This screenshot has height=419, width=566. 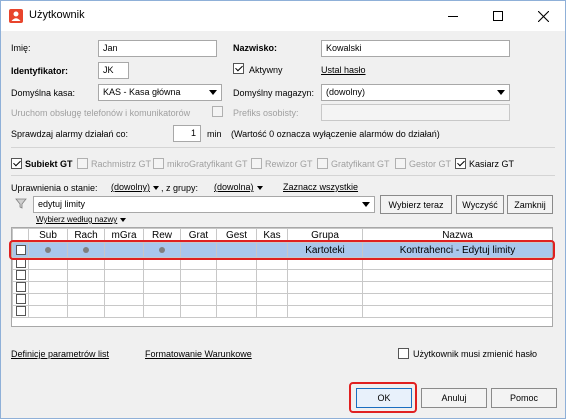 What do you see at coordinates (272, 235) in the screenshot?
I see `column-header-kas: Kas` at bounding box center [272, 235].